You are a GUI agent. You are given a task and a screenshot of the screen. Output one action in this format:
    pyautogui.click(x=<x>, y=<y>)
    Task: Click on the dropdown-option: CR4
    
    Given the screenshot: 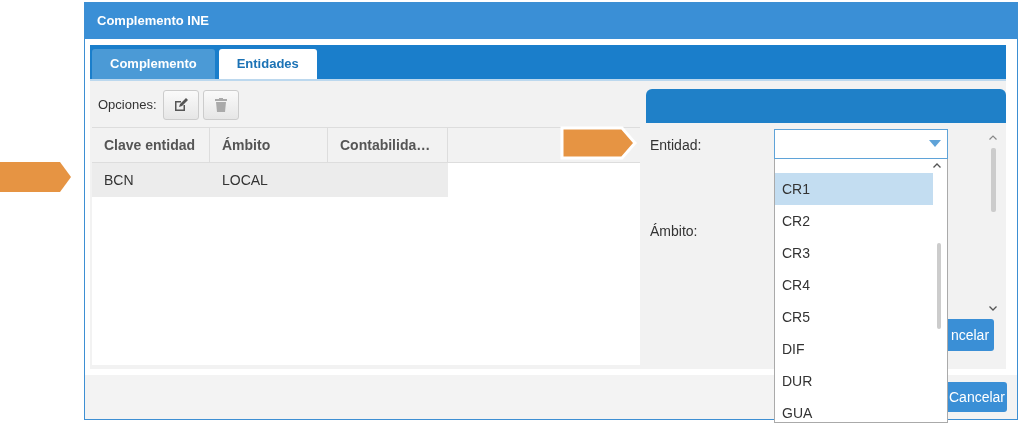 What is the action you would take?
    pyautogui.click(x=854, y=284)
    